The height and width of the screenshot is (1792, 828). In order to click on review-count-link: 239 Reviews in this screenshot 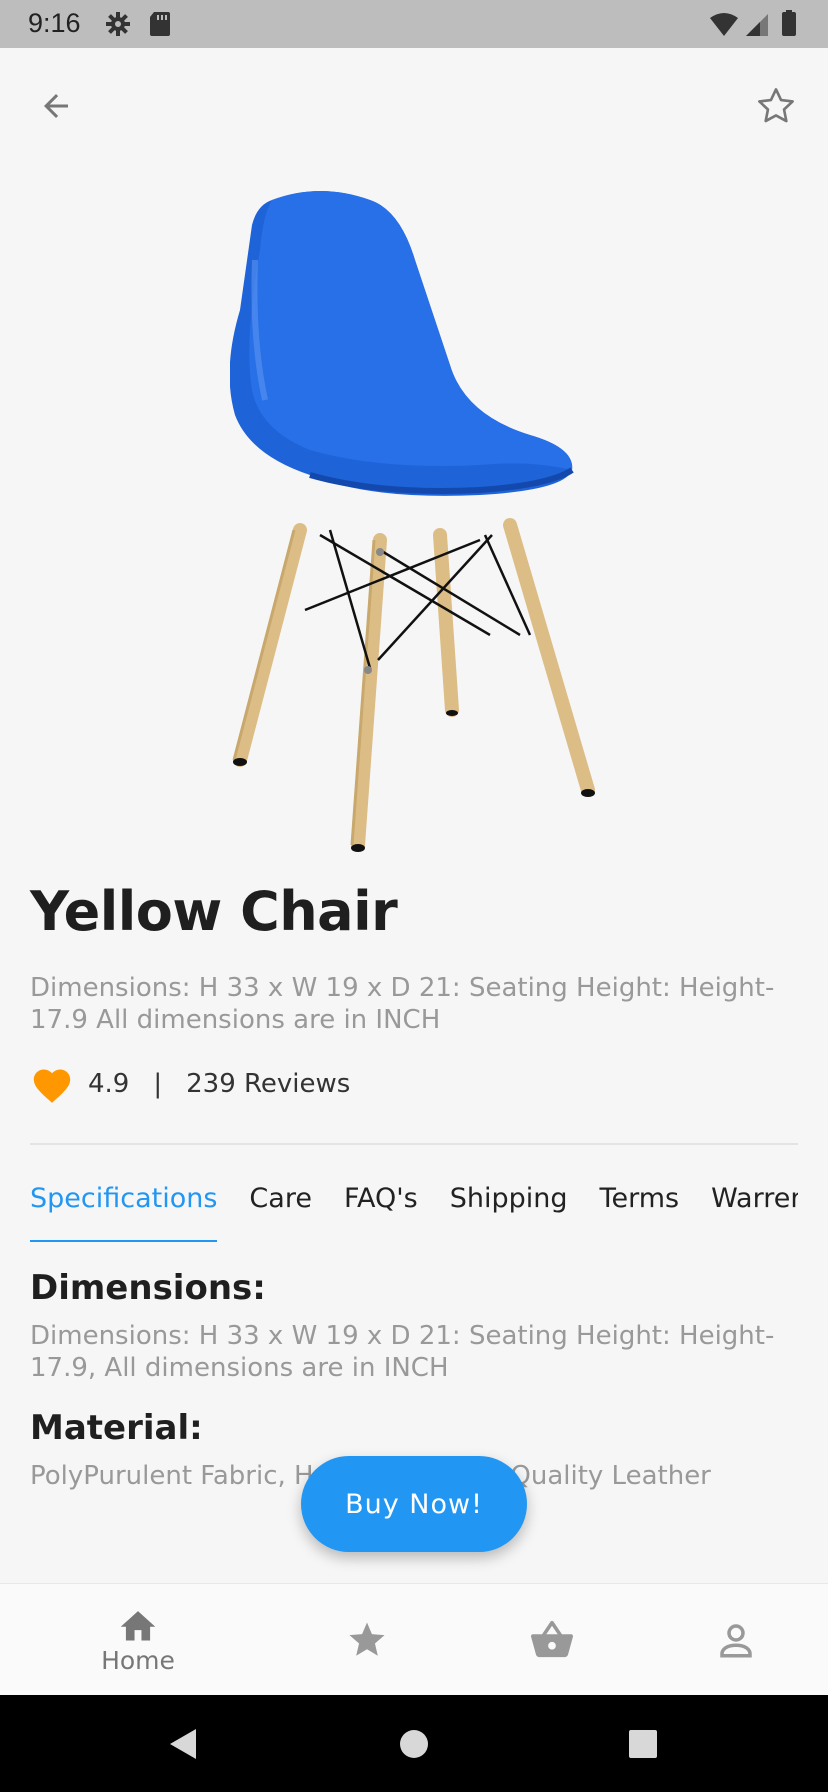, I will do `click(268, 1084)`.